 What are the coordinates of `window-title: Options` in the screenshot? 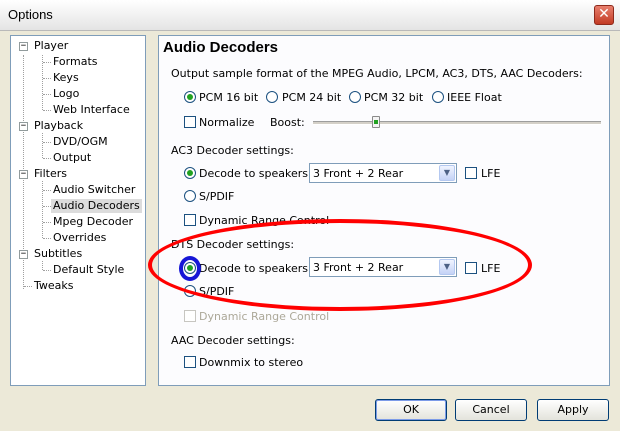 It's located at (30, 14).